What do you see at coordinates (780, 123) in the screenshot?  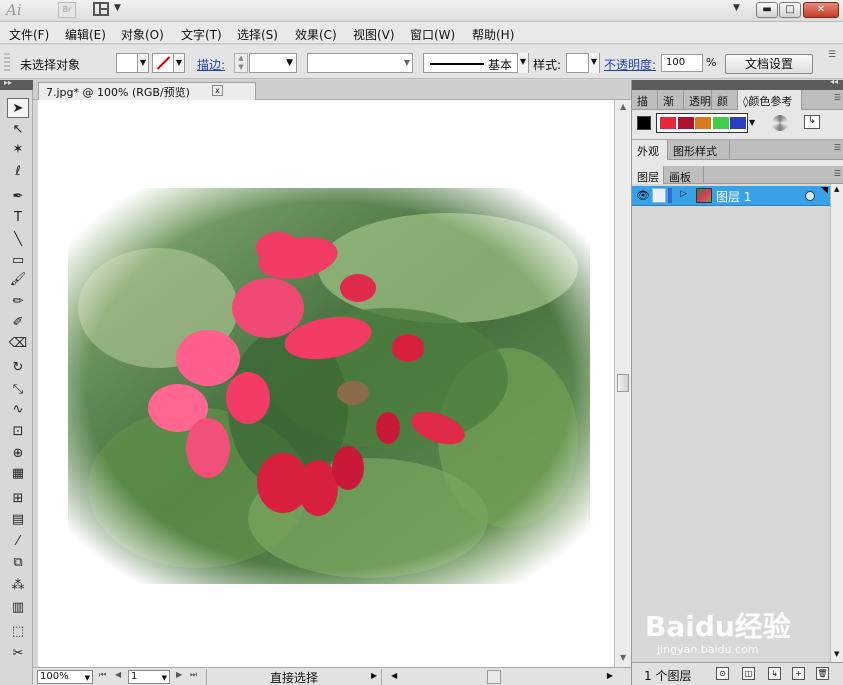 I see `color-wheel-icon` at bounding box center [780, 123].